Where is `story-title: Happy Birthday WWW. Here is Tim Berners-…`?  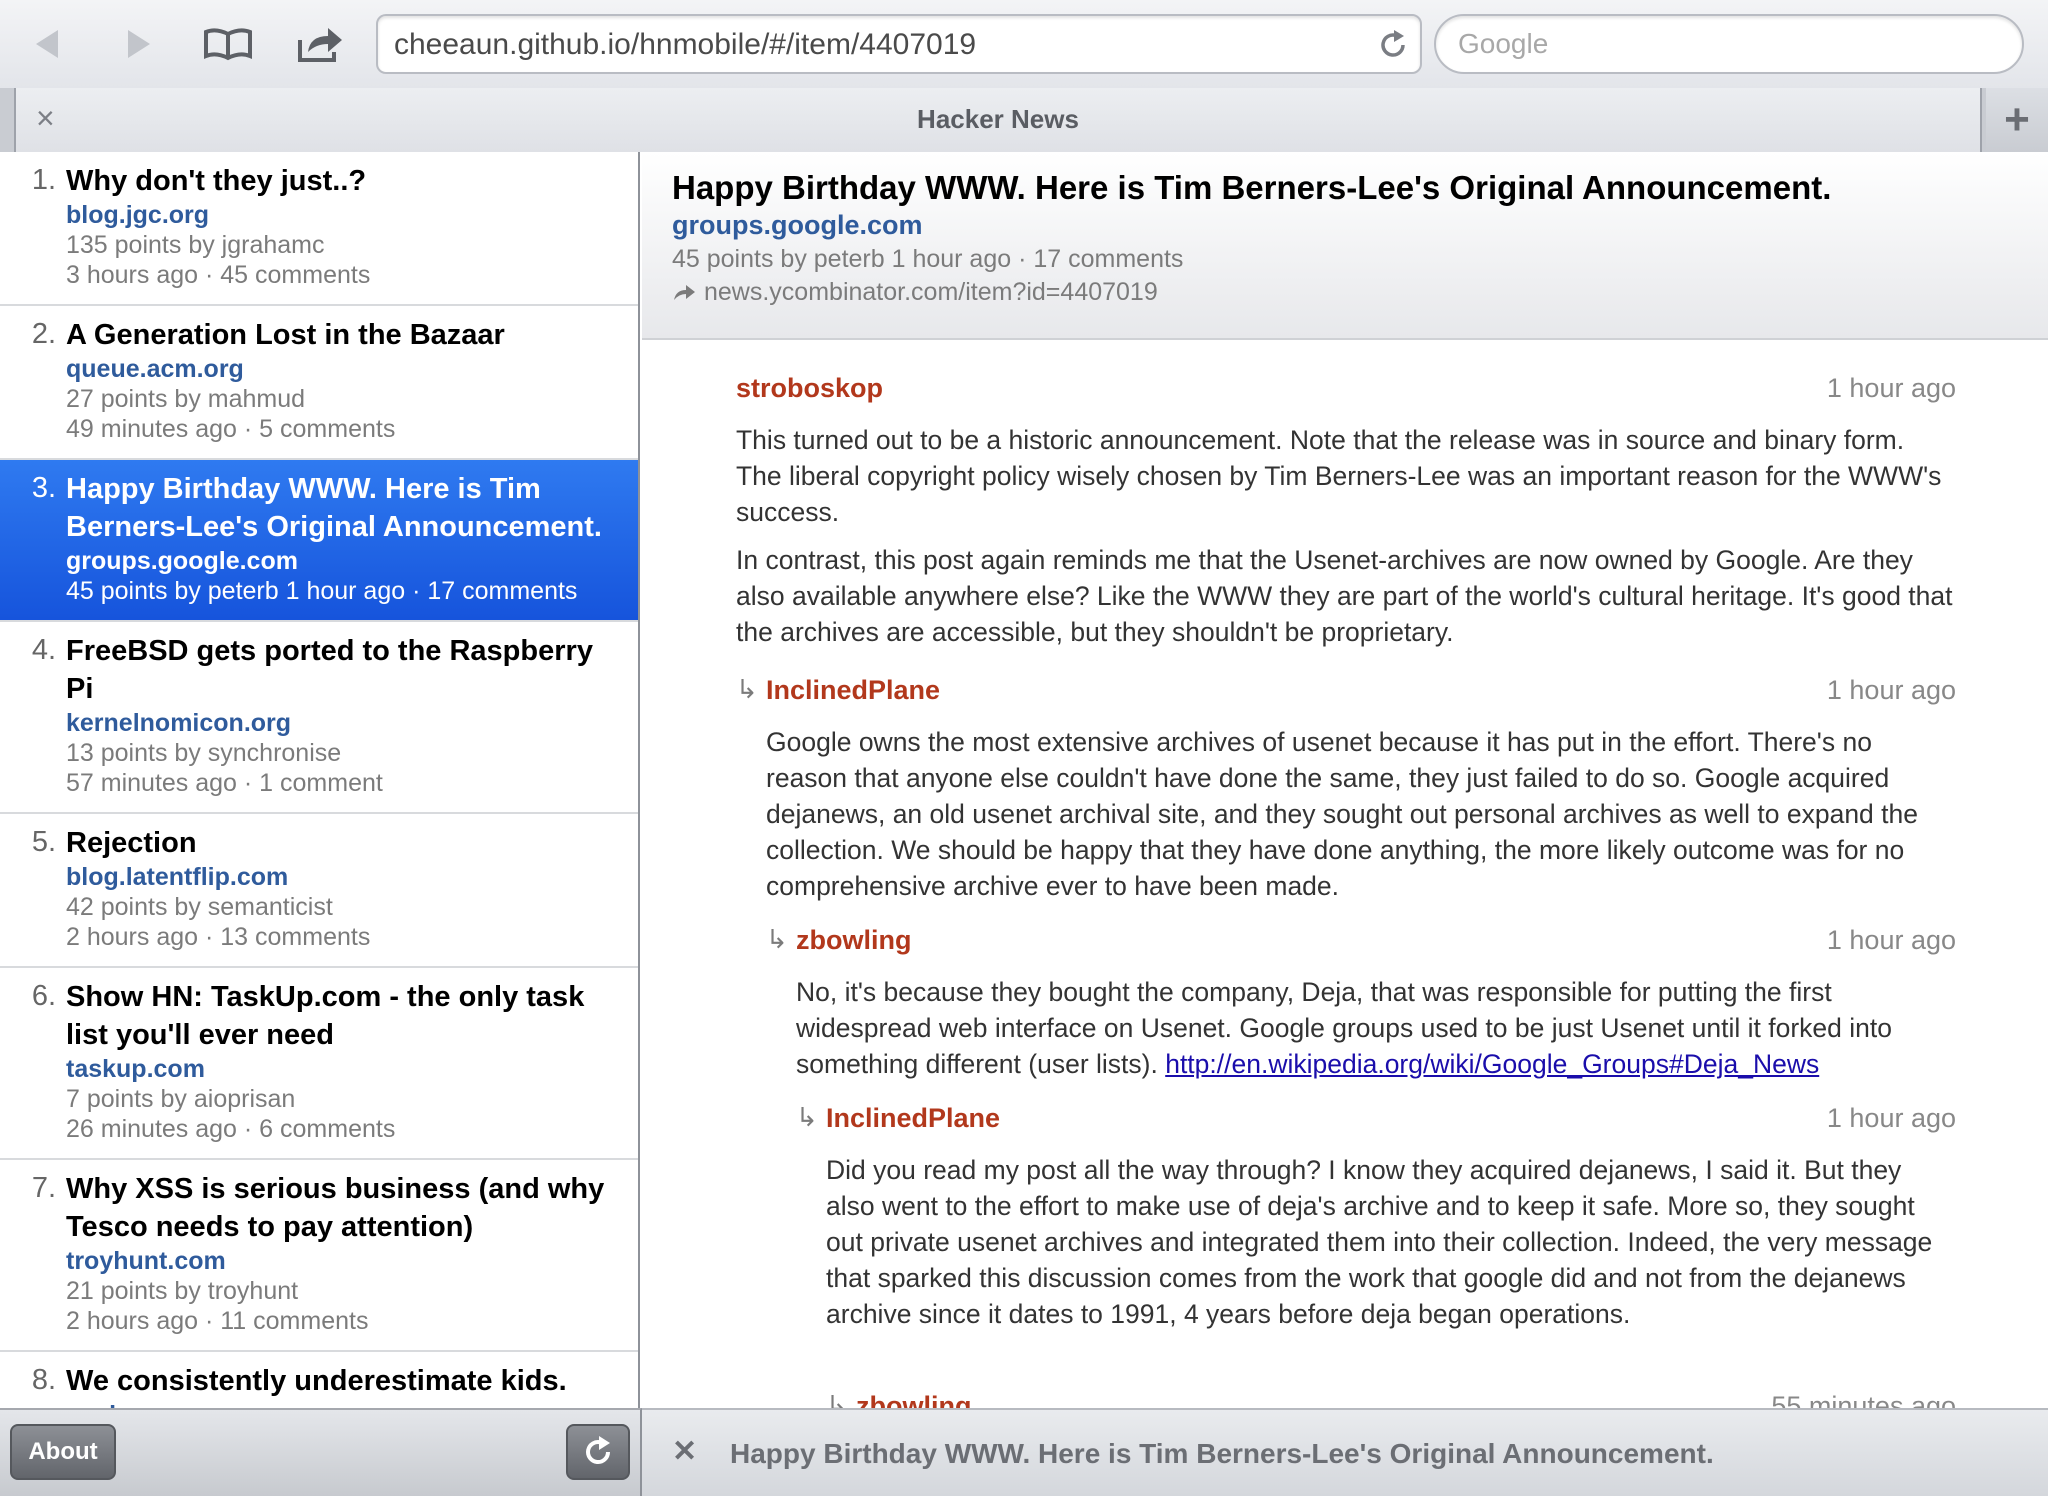 story-title: Happy Birthday WWW. Here is Tim Berners-… is located at coordinates (334, 508).